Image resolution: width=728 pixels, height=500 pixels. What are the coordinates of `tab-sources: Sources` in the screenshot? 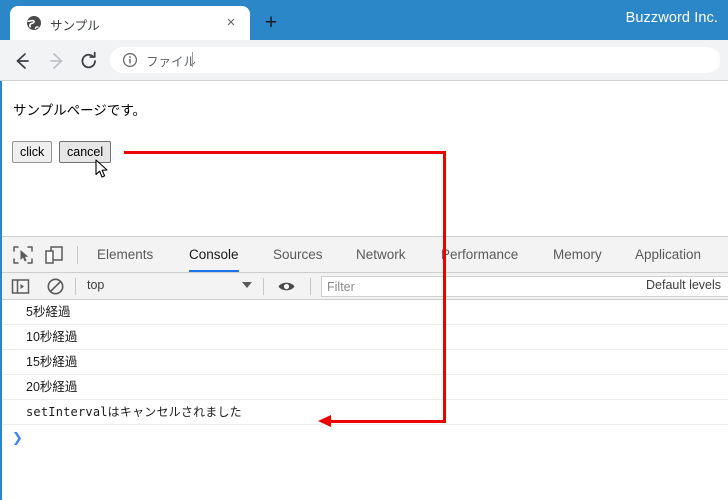 It's located at (298, 254).